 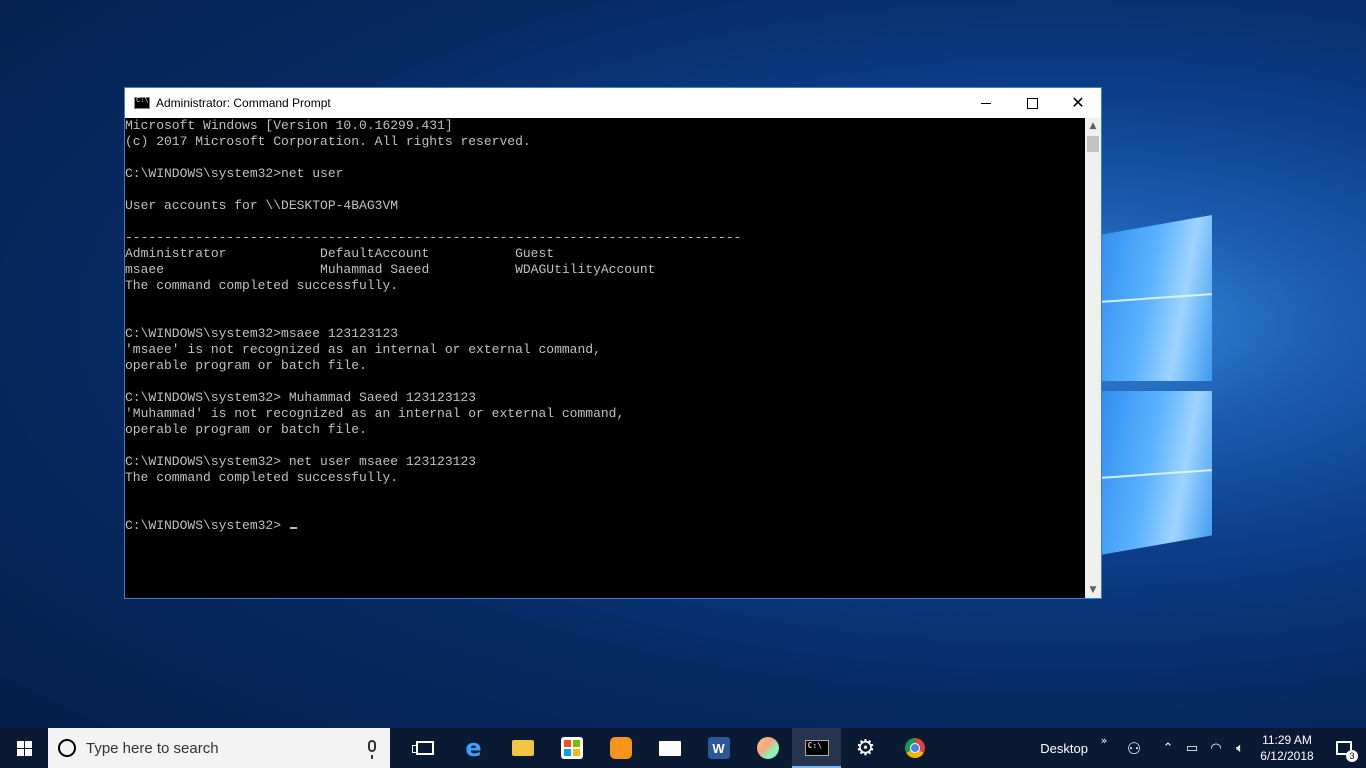 I want to click on battery-icon: ▭, so click(x=1192, y=748).